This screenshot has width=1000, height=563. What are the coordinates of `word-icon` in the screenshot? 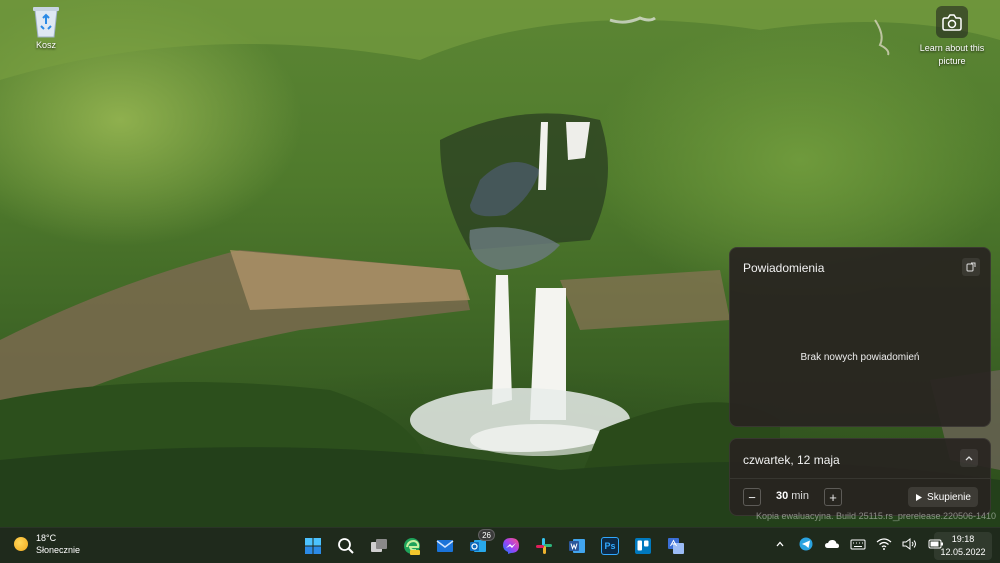 It's located at (577, 546).